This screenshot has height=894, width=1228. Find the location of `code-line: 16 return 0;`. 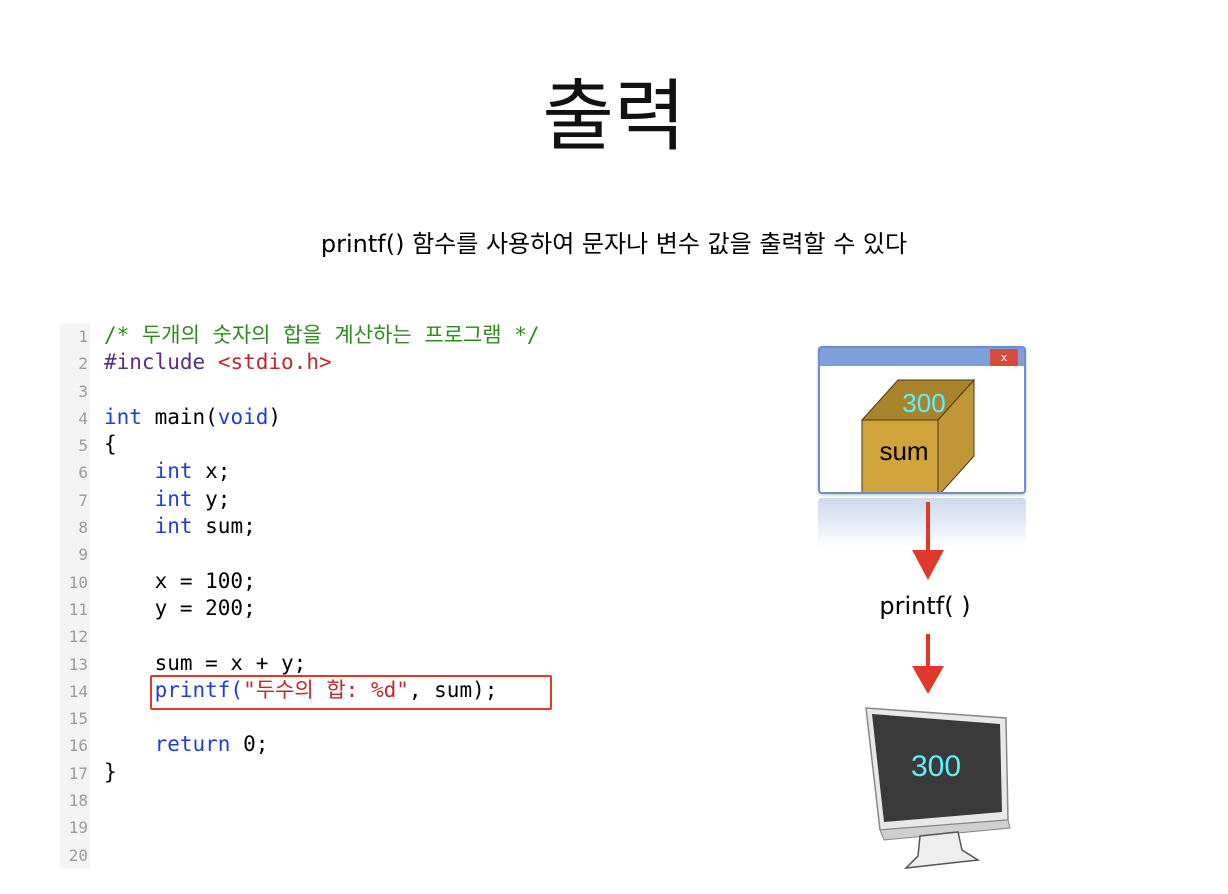

code-line: 16 return 0; is located at coordinates (320, 745).